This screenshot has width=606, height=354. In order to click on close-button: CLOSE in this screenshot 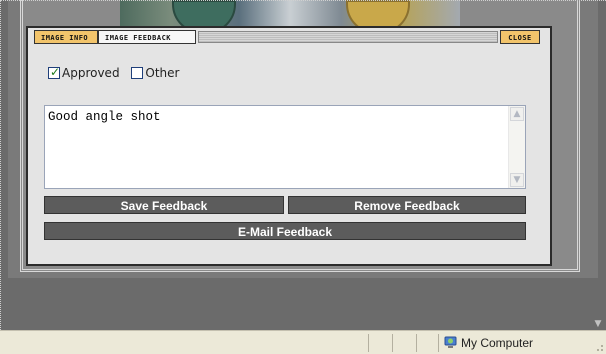, I will do `click(520, 37)`.